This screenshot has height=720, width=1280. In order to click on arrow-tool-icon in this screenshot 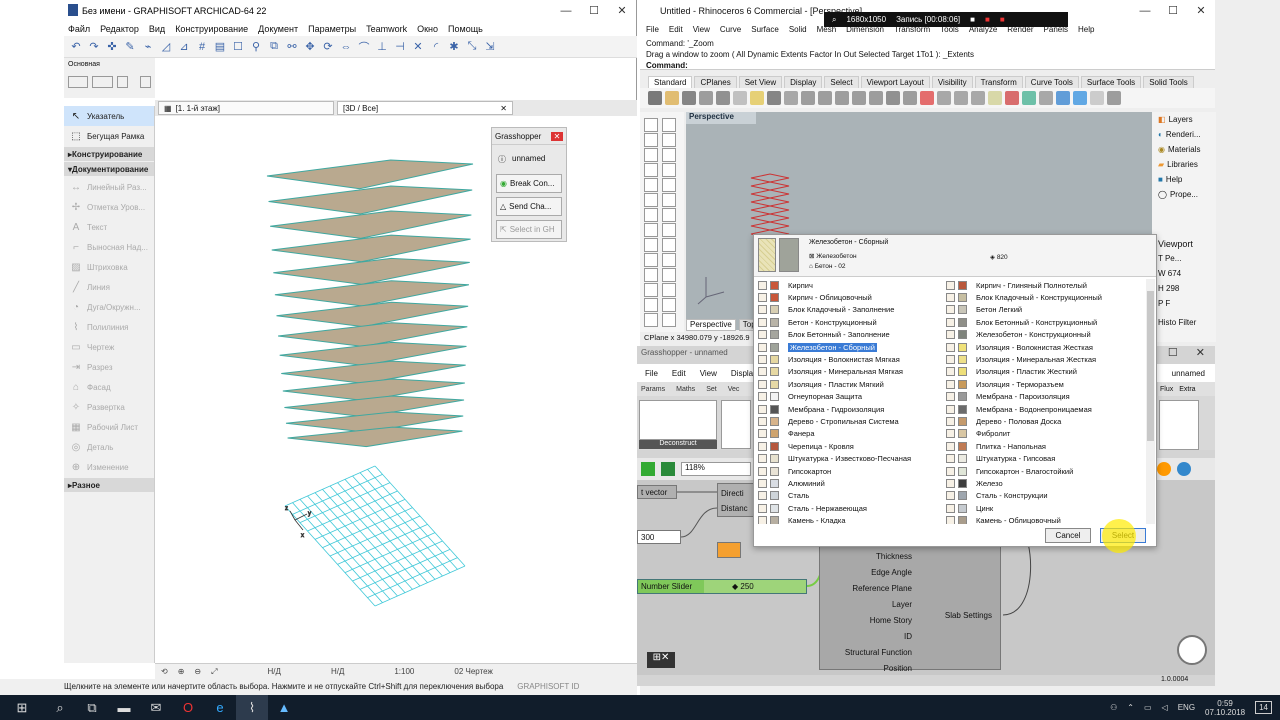, I will do `click(78, 82)`.